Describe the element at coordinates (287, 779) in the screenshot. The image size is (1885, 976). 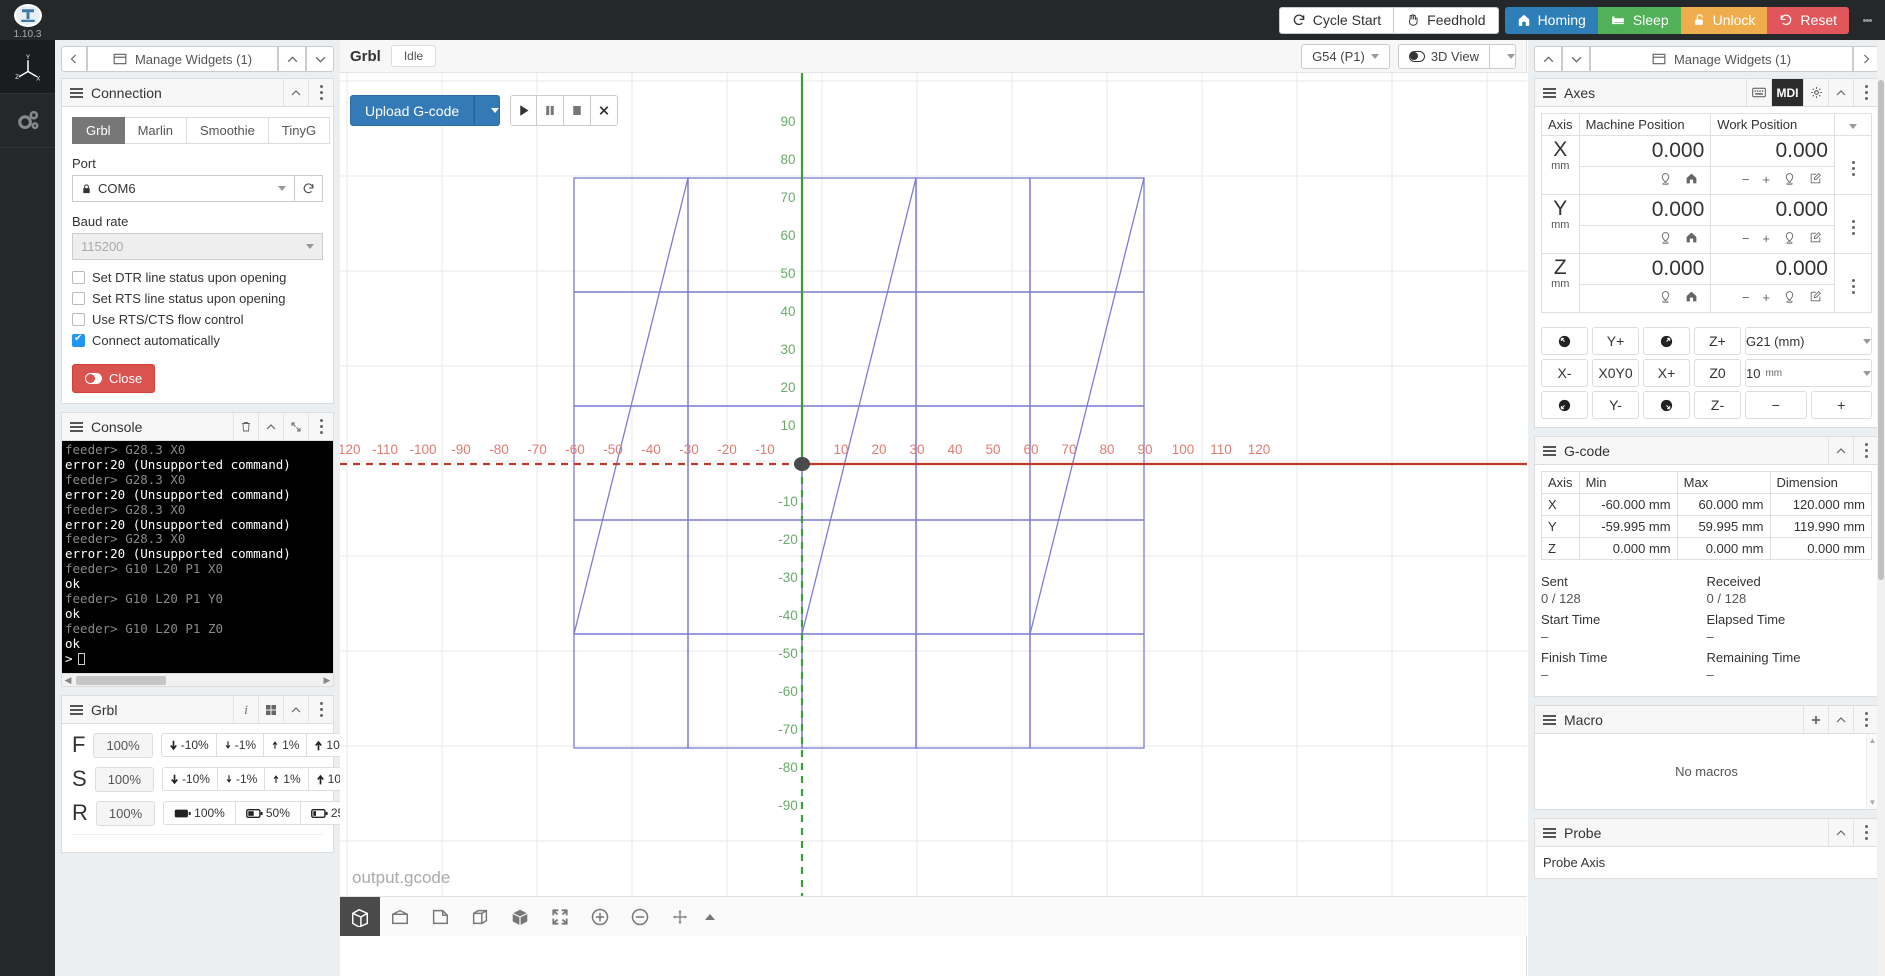
I see `spindle-plus-1-button: 1%` at that location.